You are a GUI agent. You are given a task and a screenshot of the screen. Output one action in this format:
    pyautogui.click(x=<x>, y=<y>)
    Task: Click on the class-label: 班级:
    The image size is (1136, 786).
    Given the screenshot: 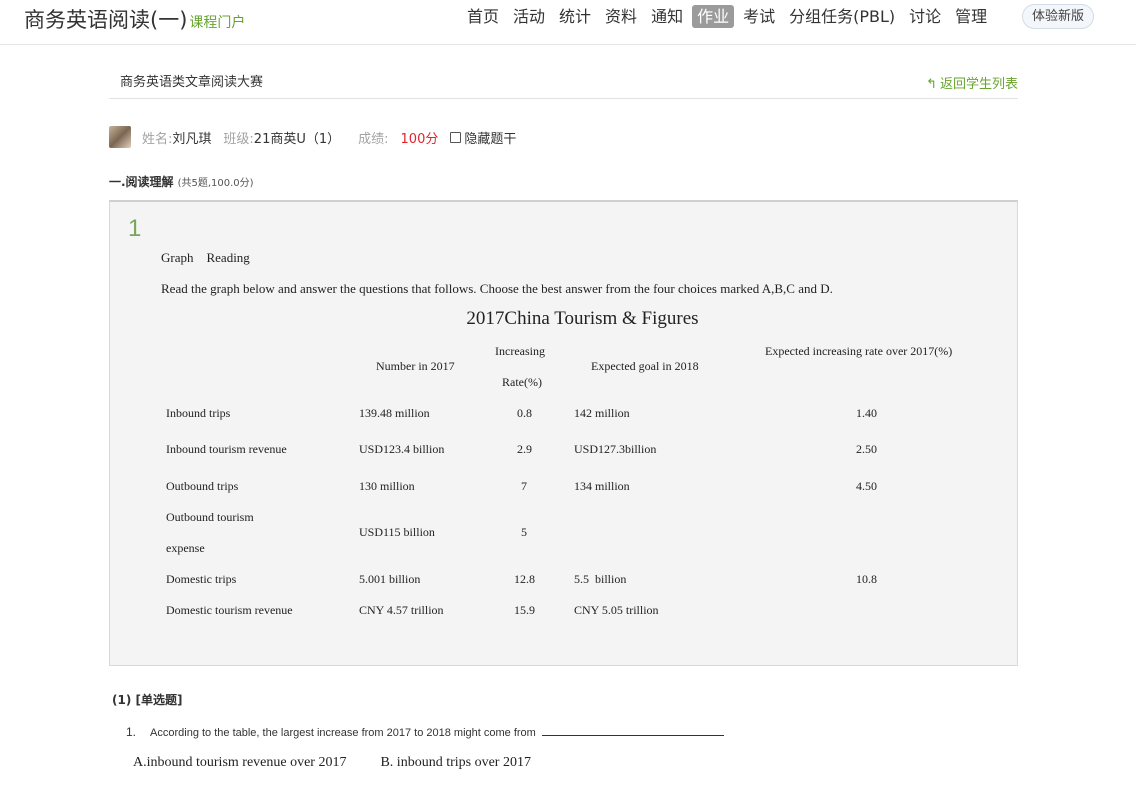 What is the action you would take?
    pyautogui.click(x=238, y=139)
    